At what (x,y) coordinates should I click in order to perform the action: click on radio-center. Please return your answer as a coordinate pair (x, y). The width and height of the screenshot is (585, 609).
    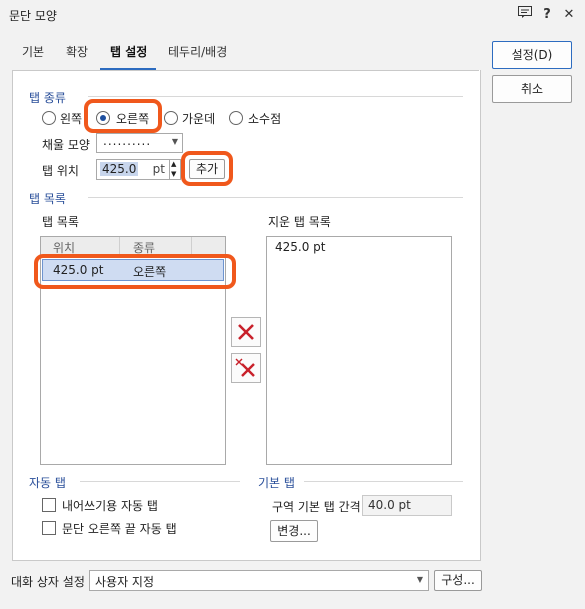
    Looking at the image, I should click on (171, 118).